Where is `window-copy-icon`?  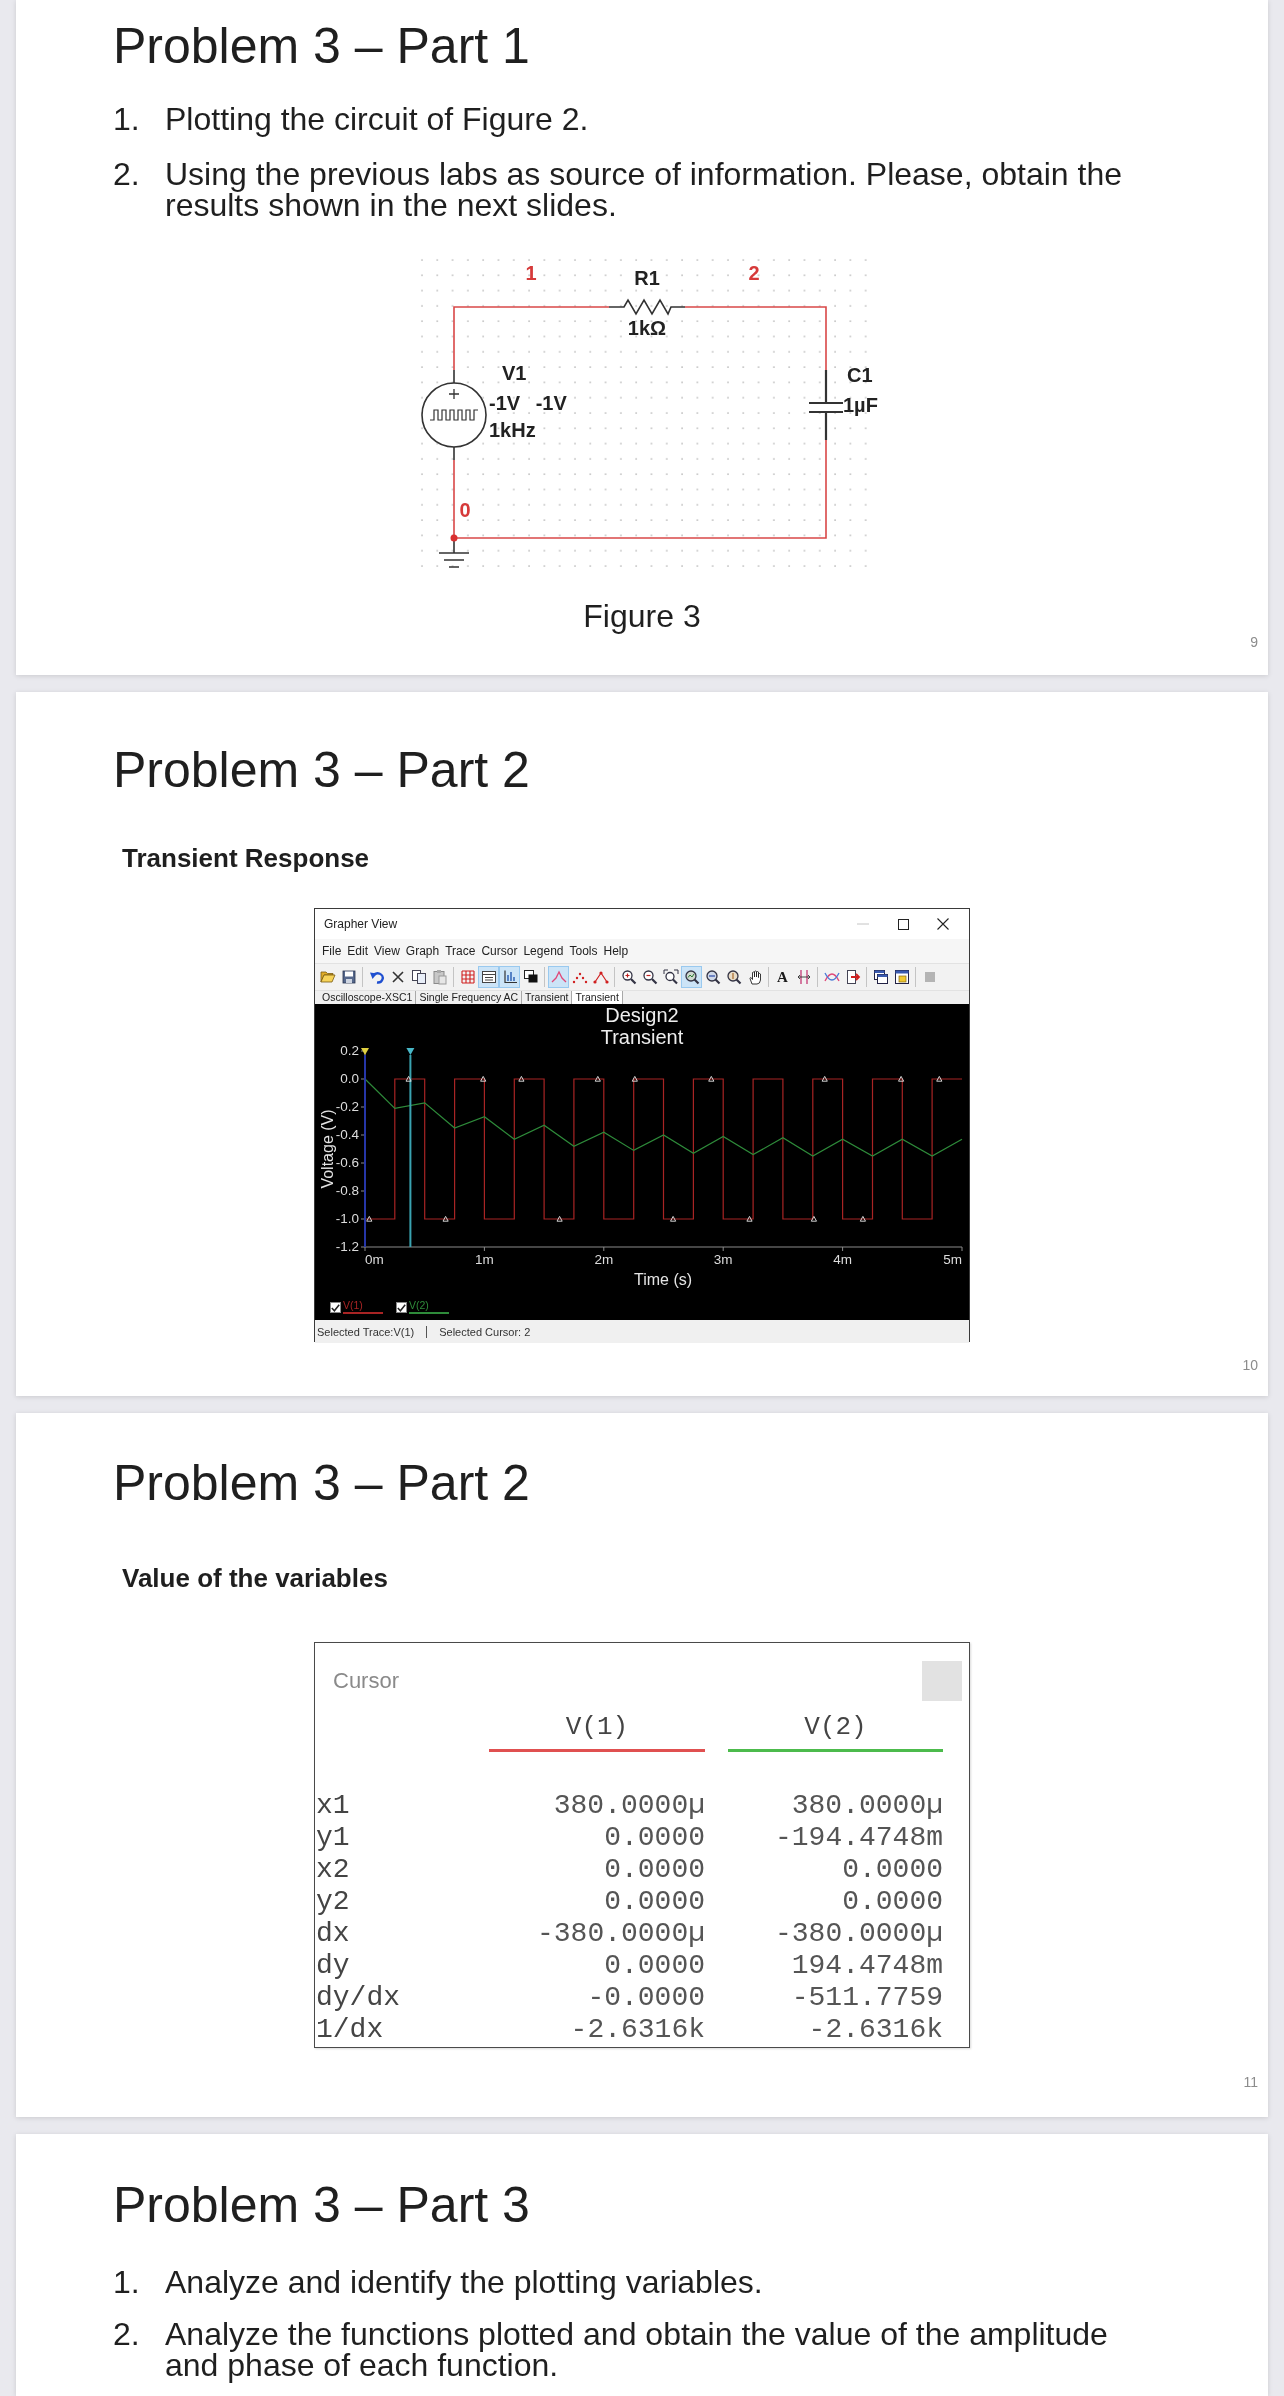
window-copy-icon is located at coordinates (880, 977).